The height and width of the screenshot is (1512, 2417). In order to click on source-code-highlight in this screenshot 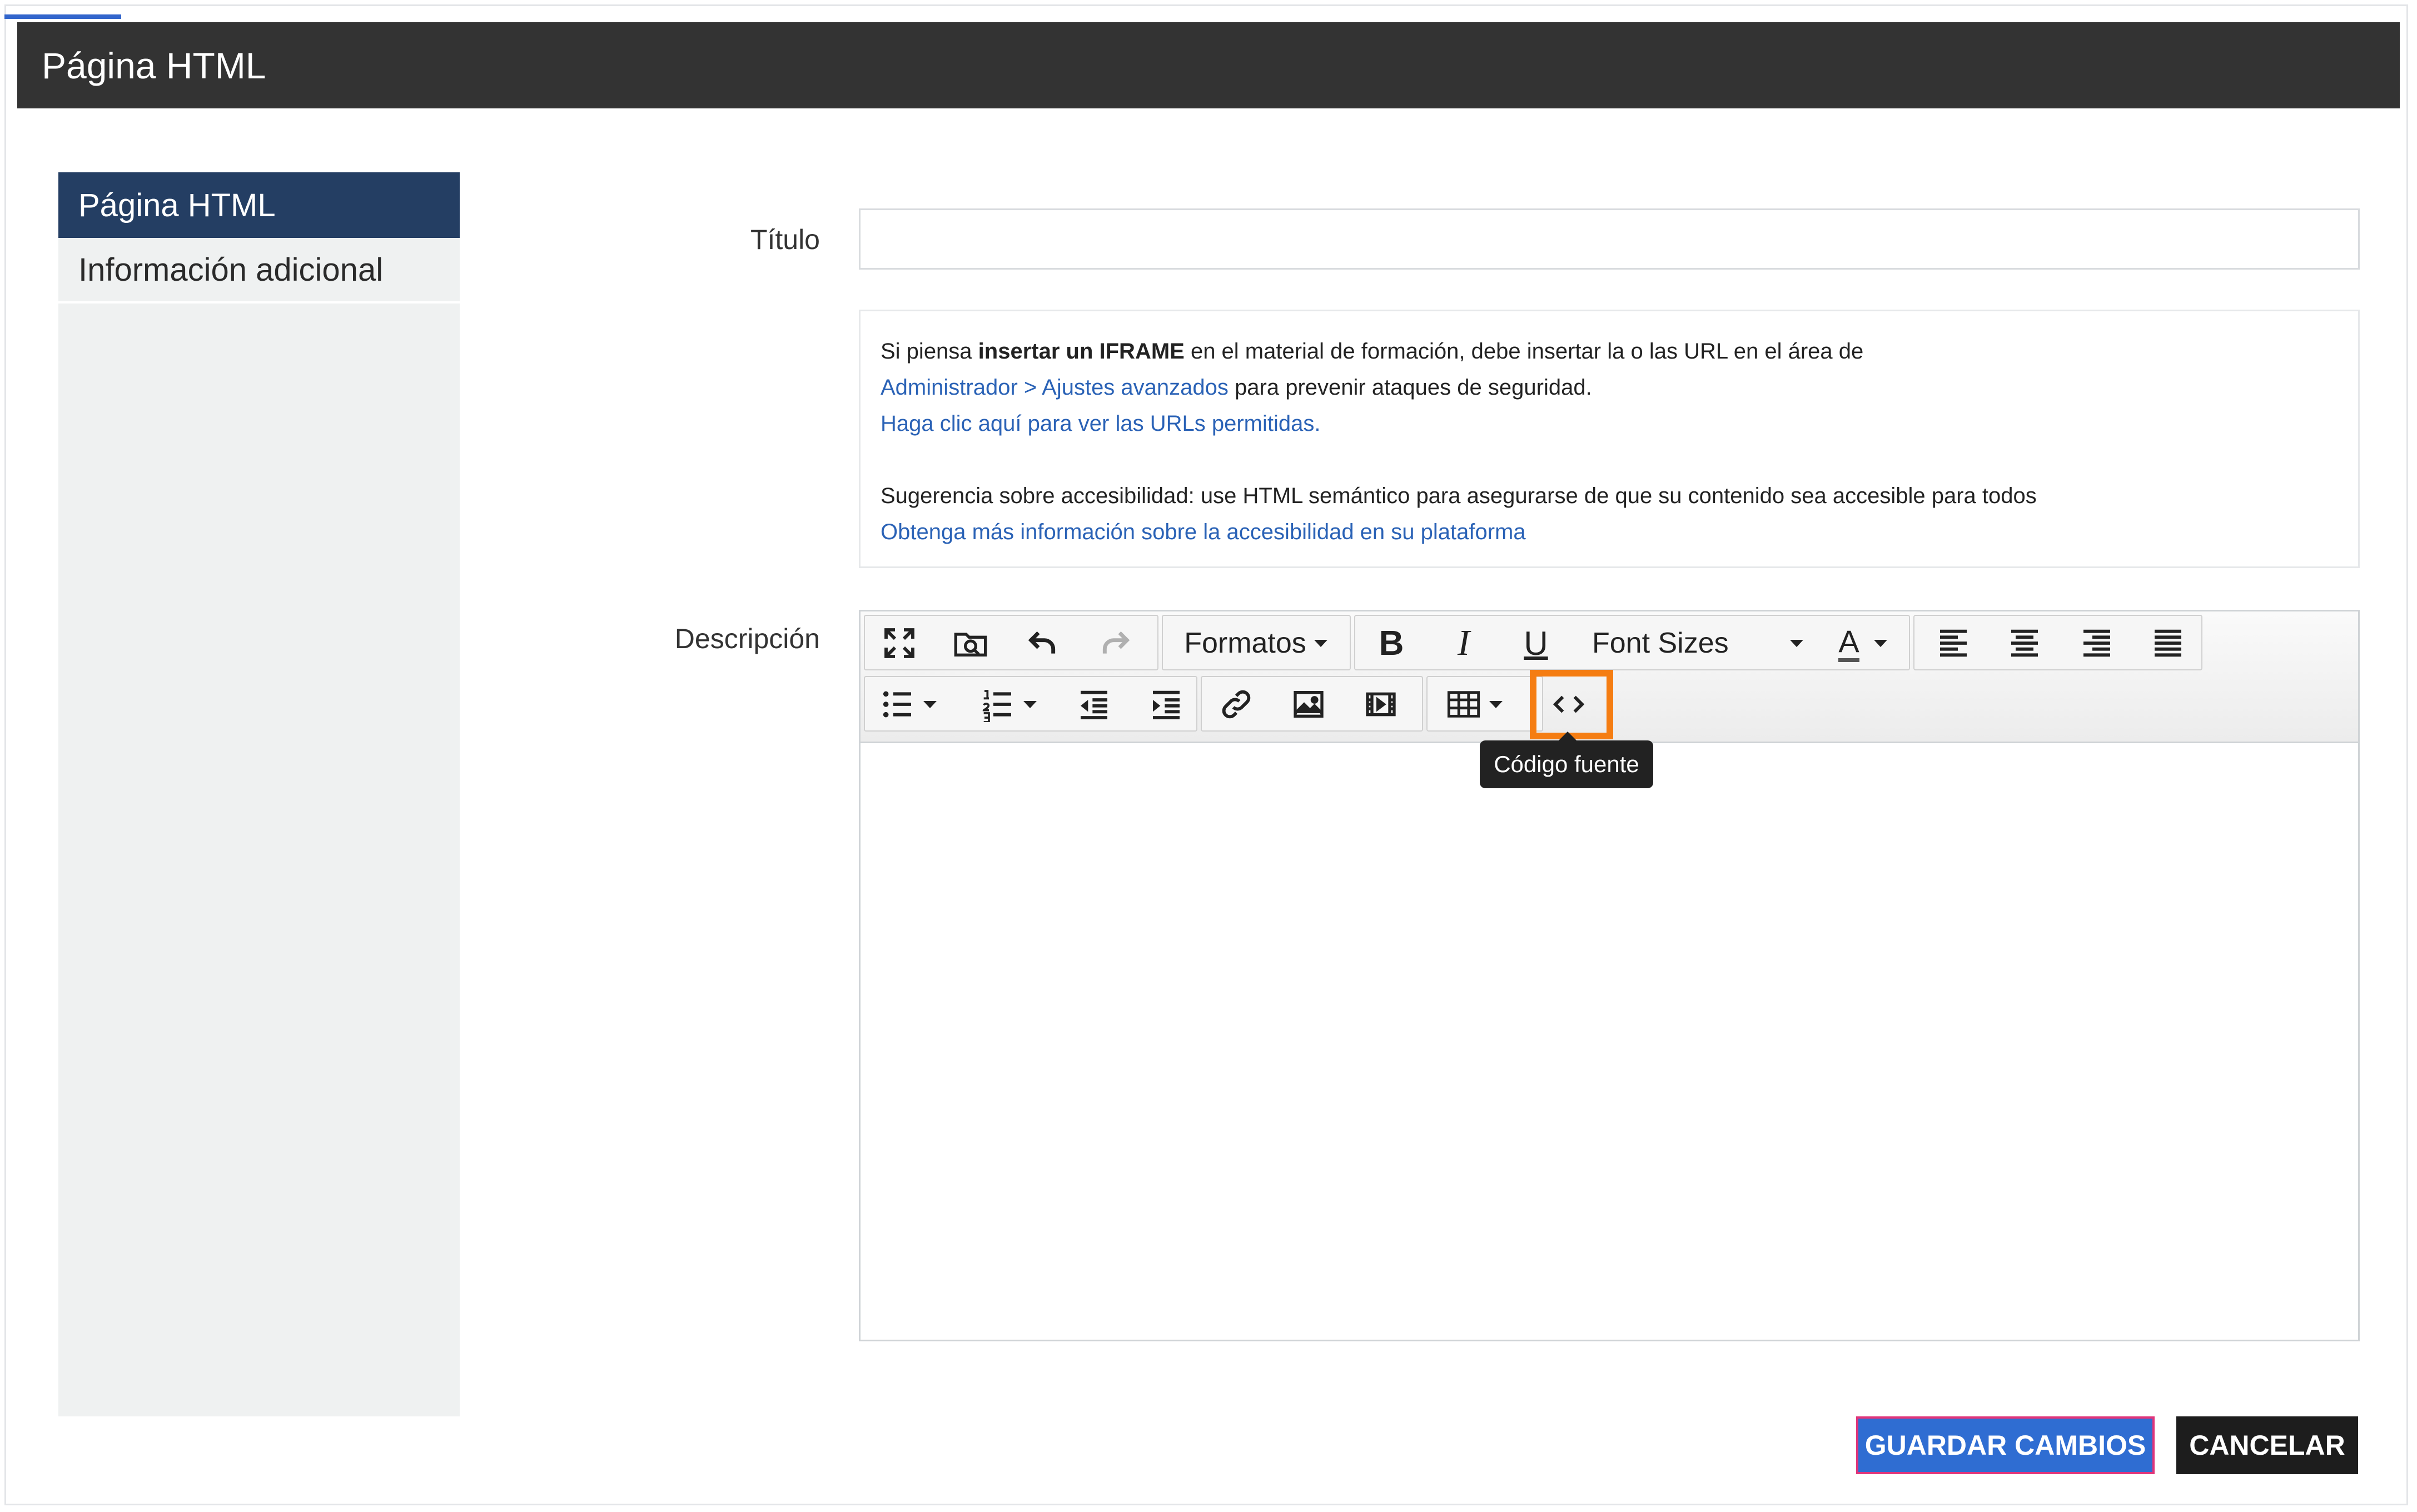, I will do `click(1572, 704)`.